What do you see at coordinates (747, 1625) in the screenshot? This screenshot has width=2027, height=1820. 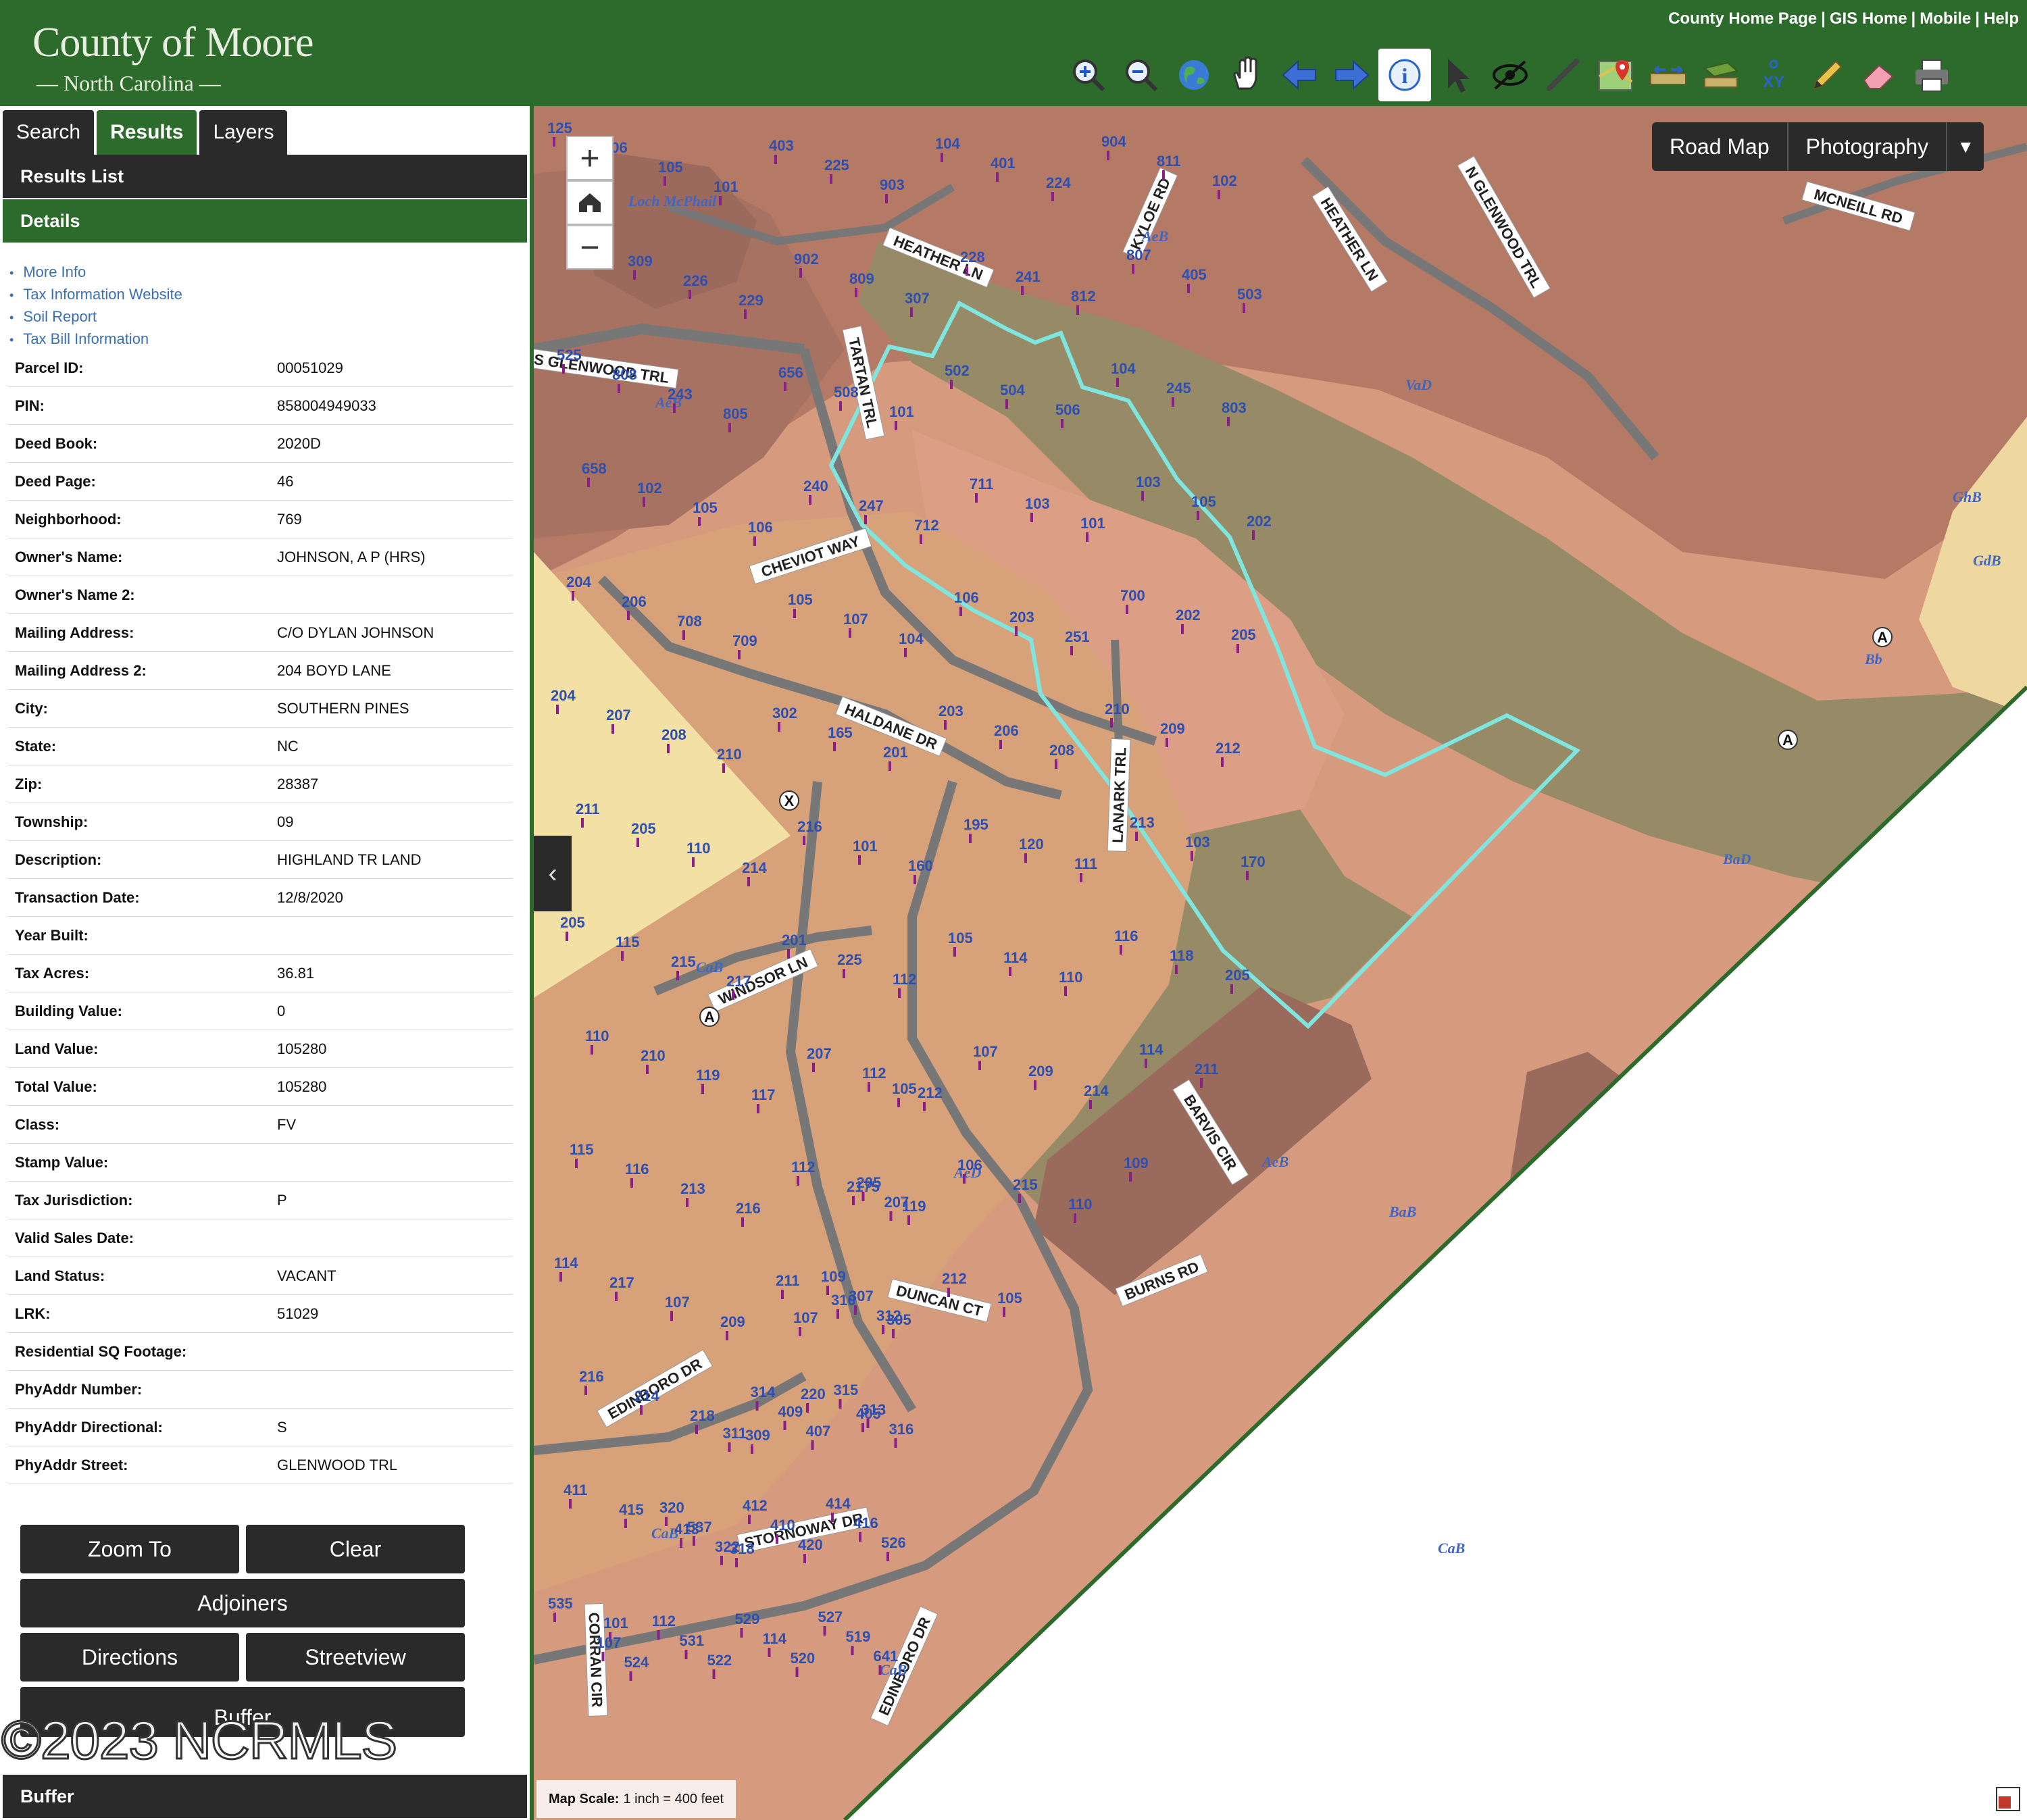 I see `parcel-number: 529` at bounding box center [747, 1625].